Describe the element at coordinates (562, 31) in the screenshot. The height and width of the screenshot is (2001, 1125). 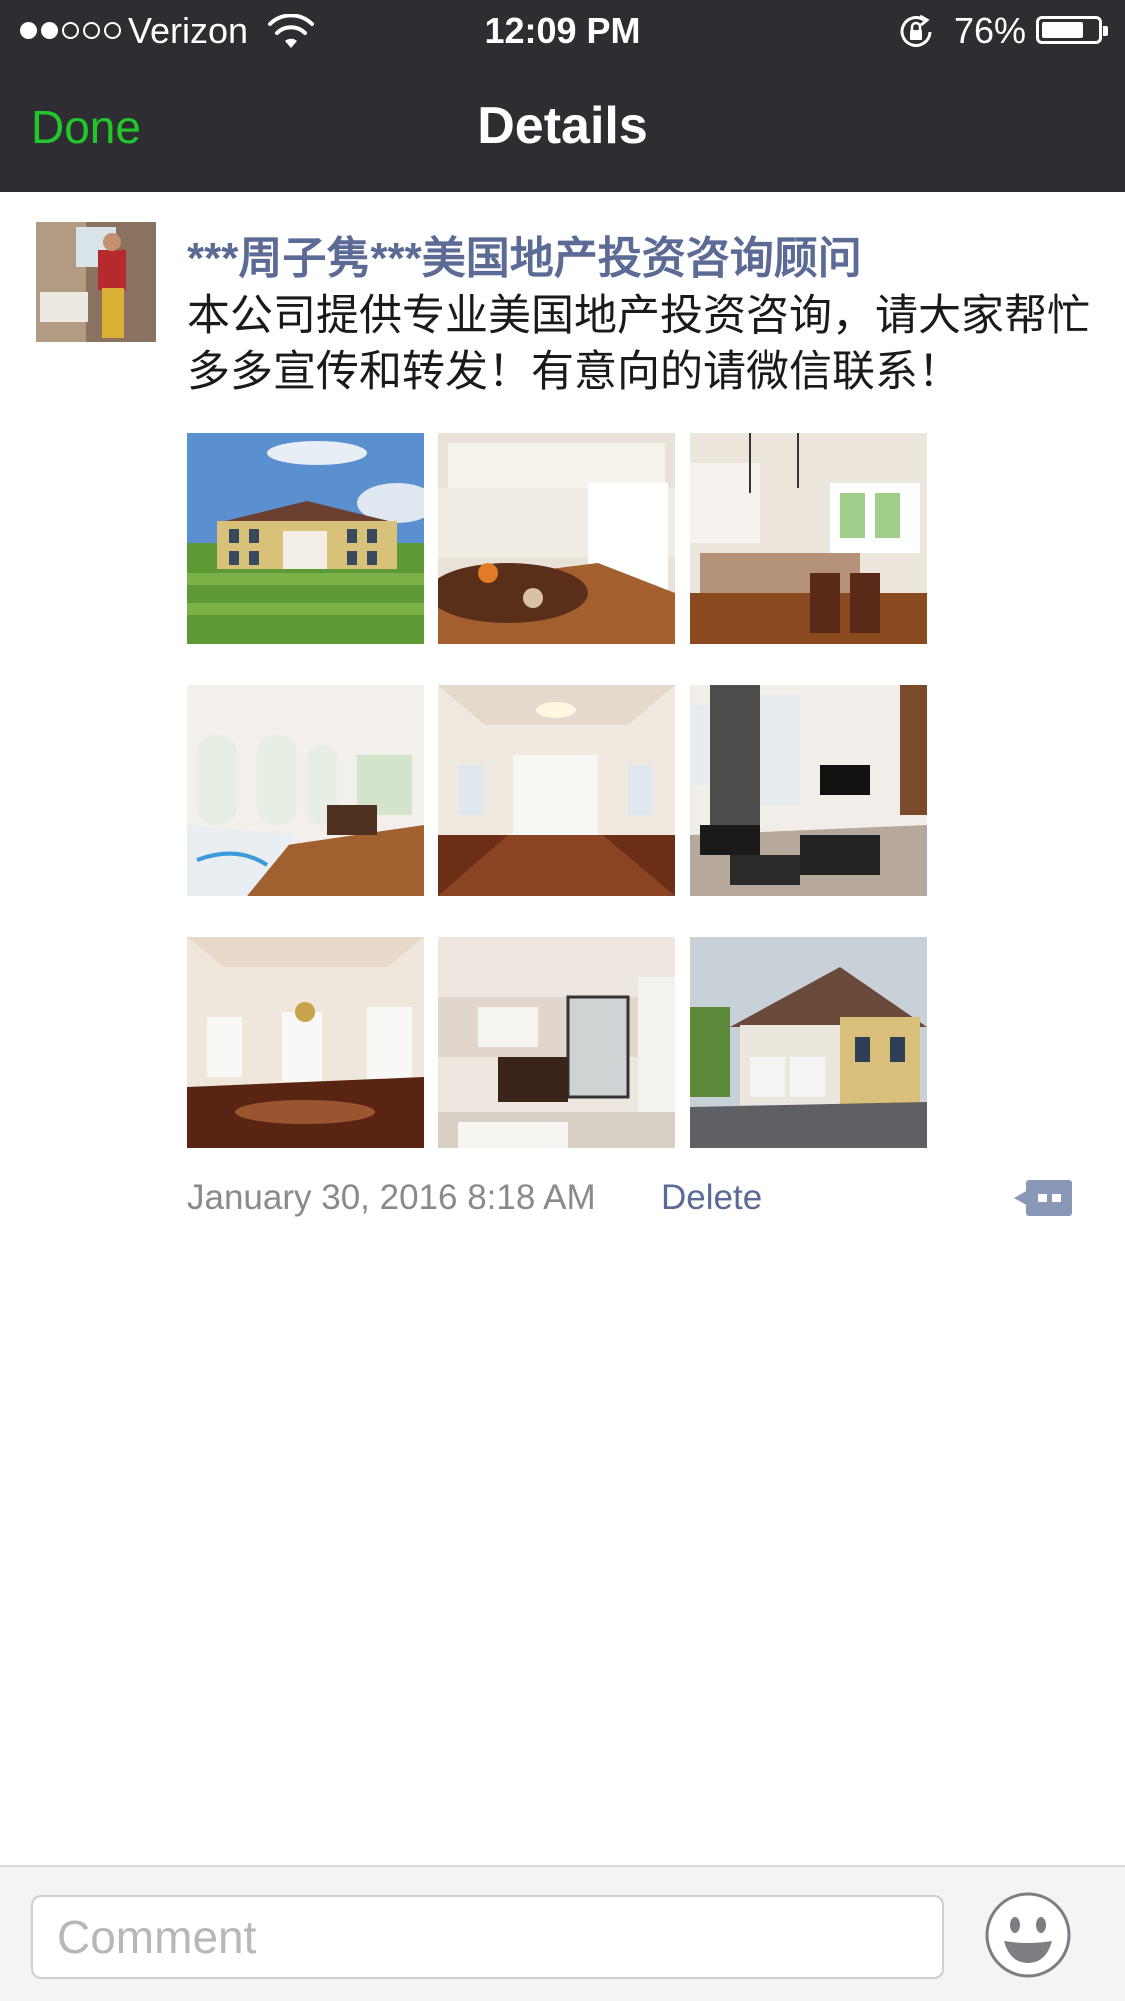
I see `status-bar: Verizon 12:09 PM 76%` at that location.